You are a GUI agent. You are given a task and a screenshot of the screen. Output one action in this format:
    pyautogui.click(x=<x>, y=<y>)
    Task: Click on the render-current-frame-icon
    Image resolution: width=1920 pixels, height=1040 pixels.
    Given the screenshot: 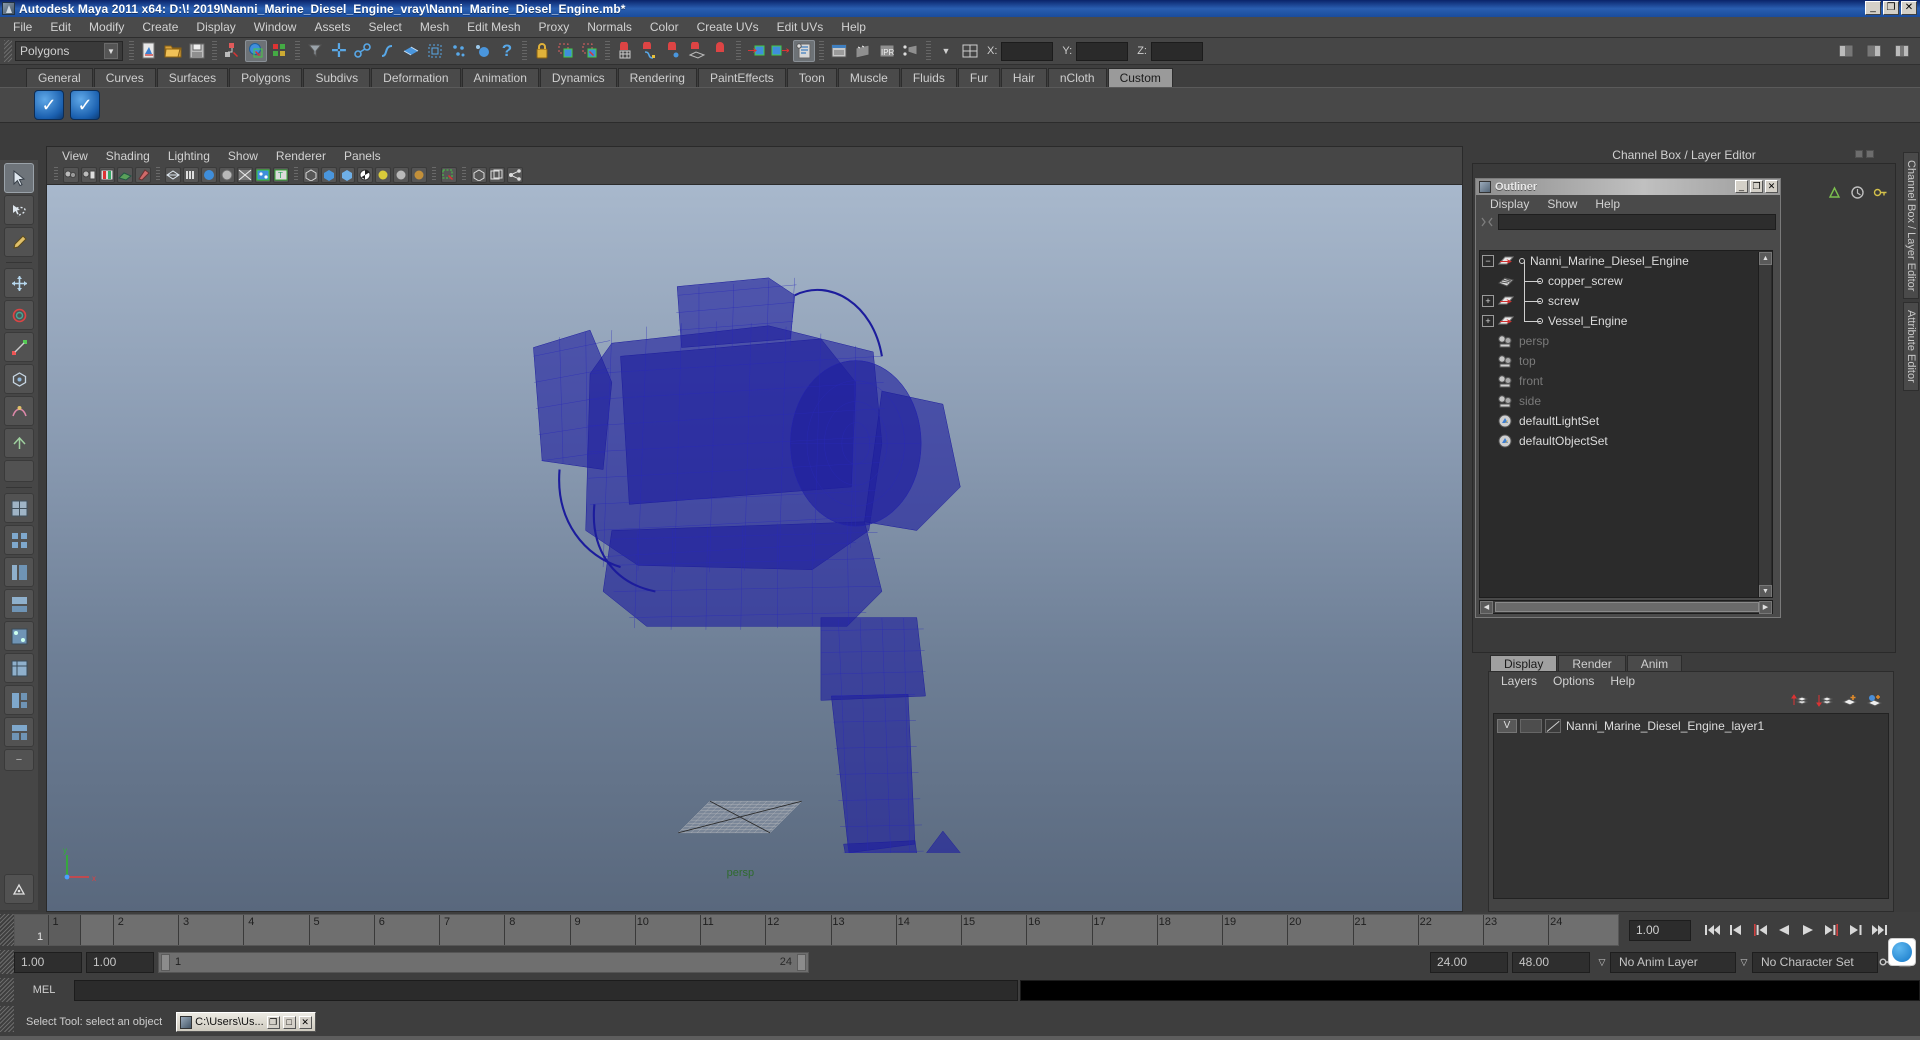 What is the action you would take?
    pyautogui.click(x=839, y=51)
    